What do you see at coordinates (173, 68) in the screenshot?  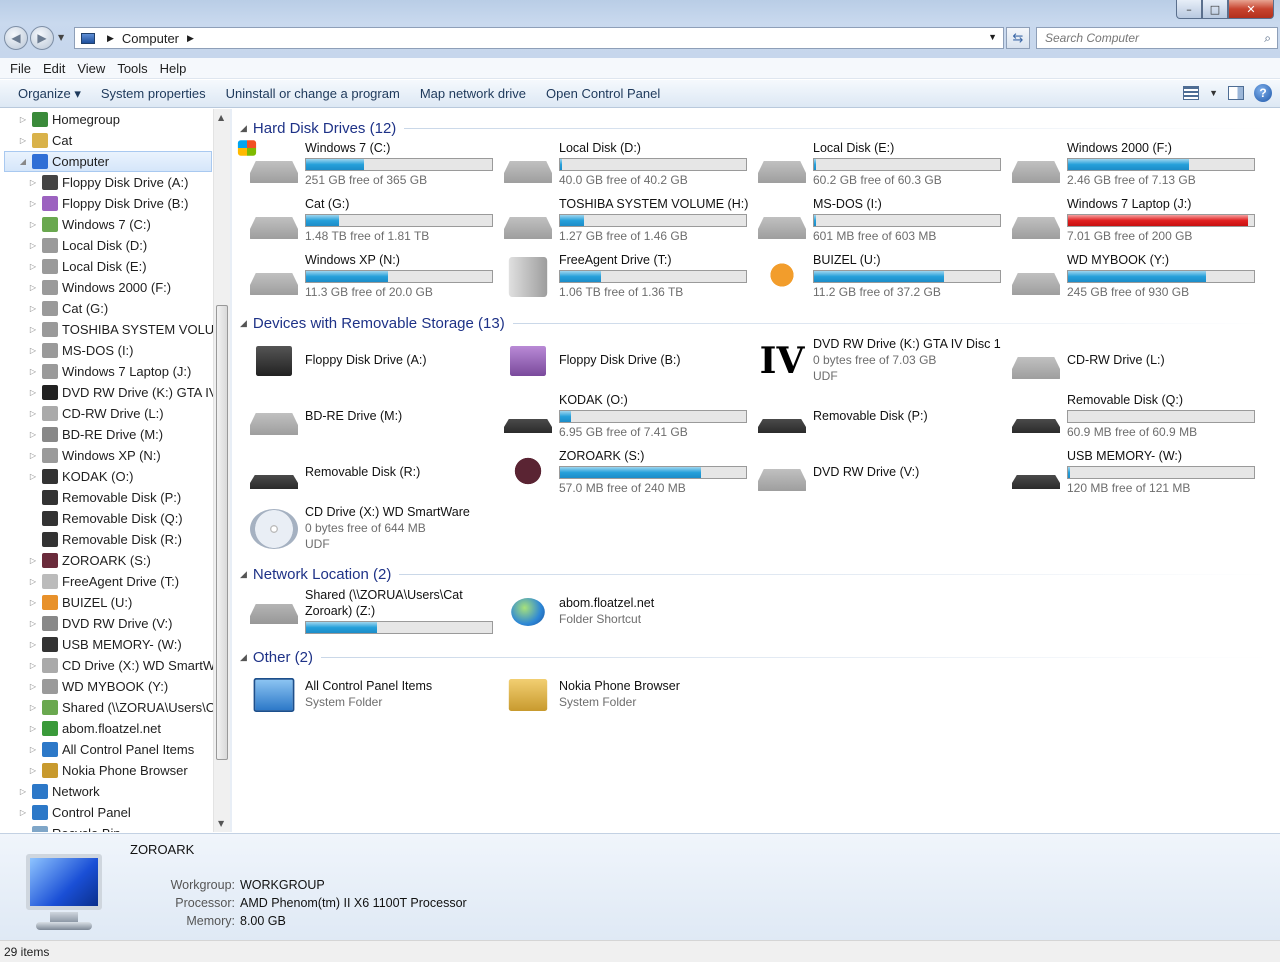 I see `menu-help: Help` at bounding box center [173, 68].